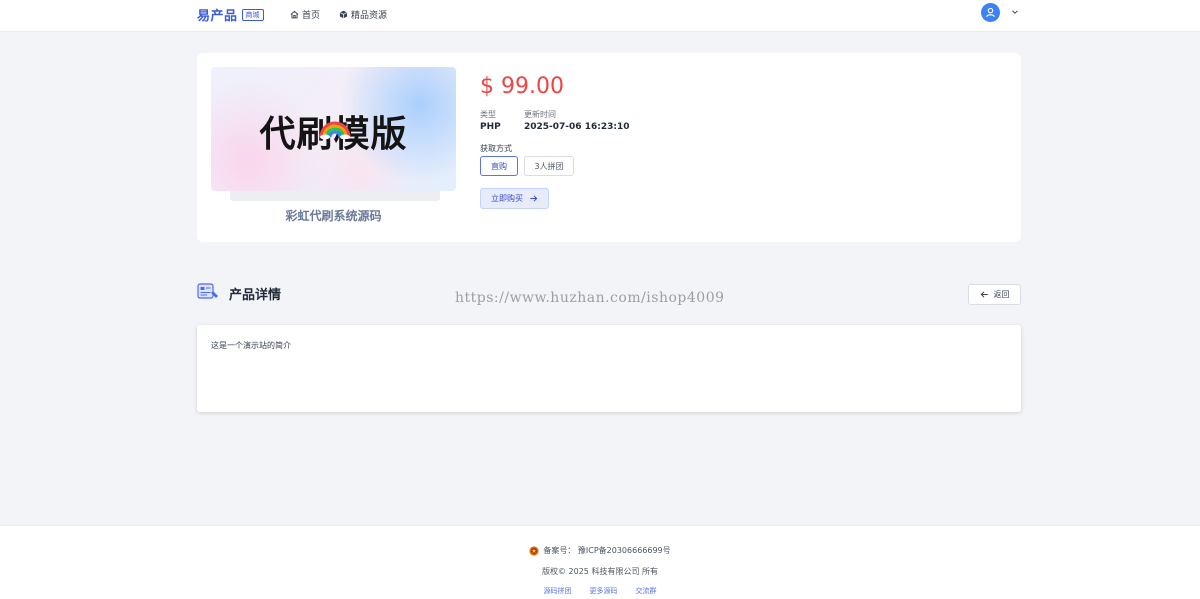 This screenshot has width=1200, height=599. I want to click on product-detail-icon, so click(207, 291).